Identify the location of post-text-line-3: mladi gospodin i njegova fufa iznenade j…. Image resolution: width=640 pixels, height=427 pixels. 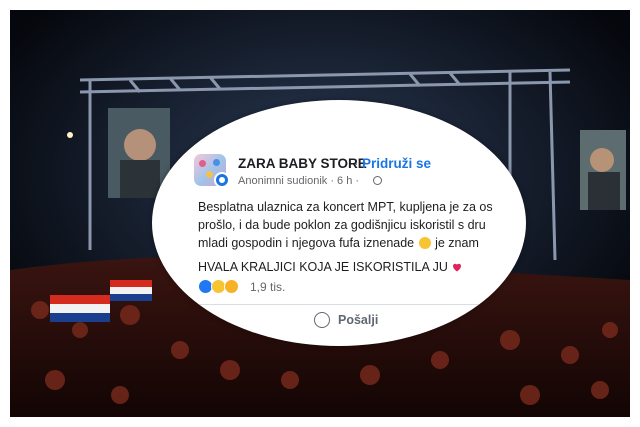
(338, 243).